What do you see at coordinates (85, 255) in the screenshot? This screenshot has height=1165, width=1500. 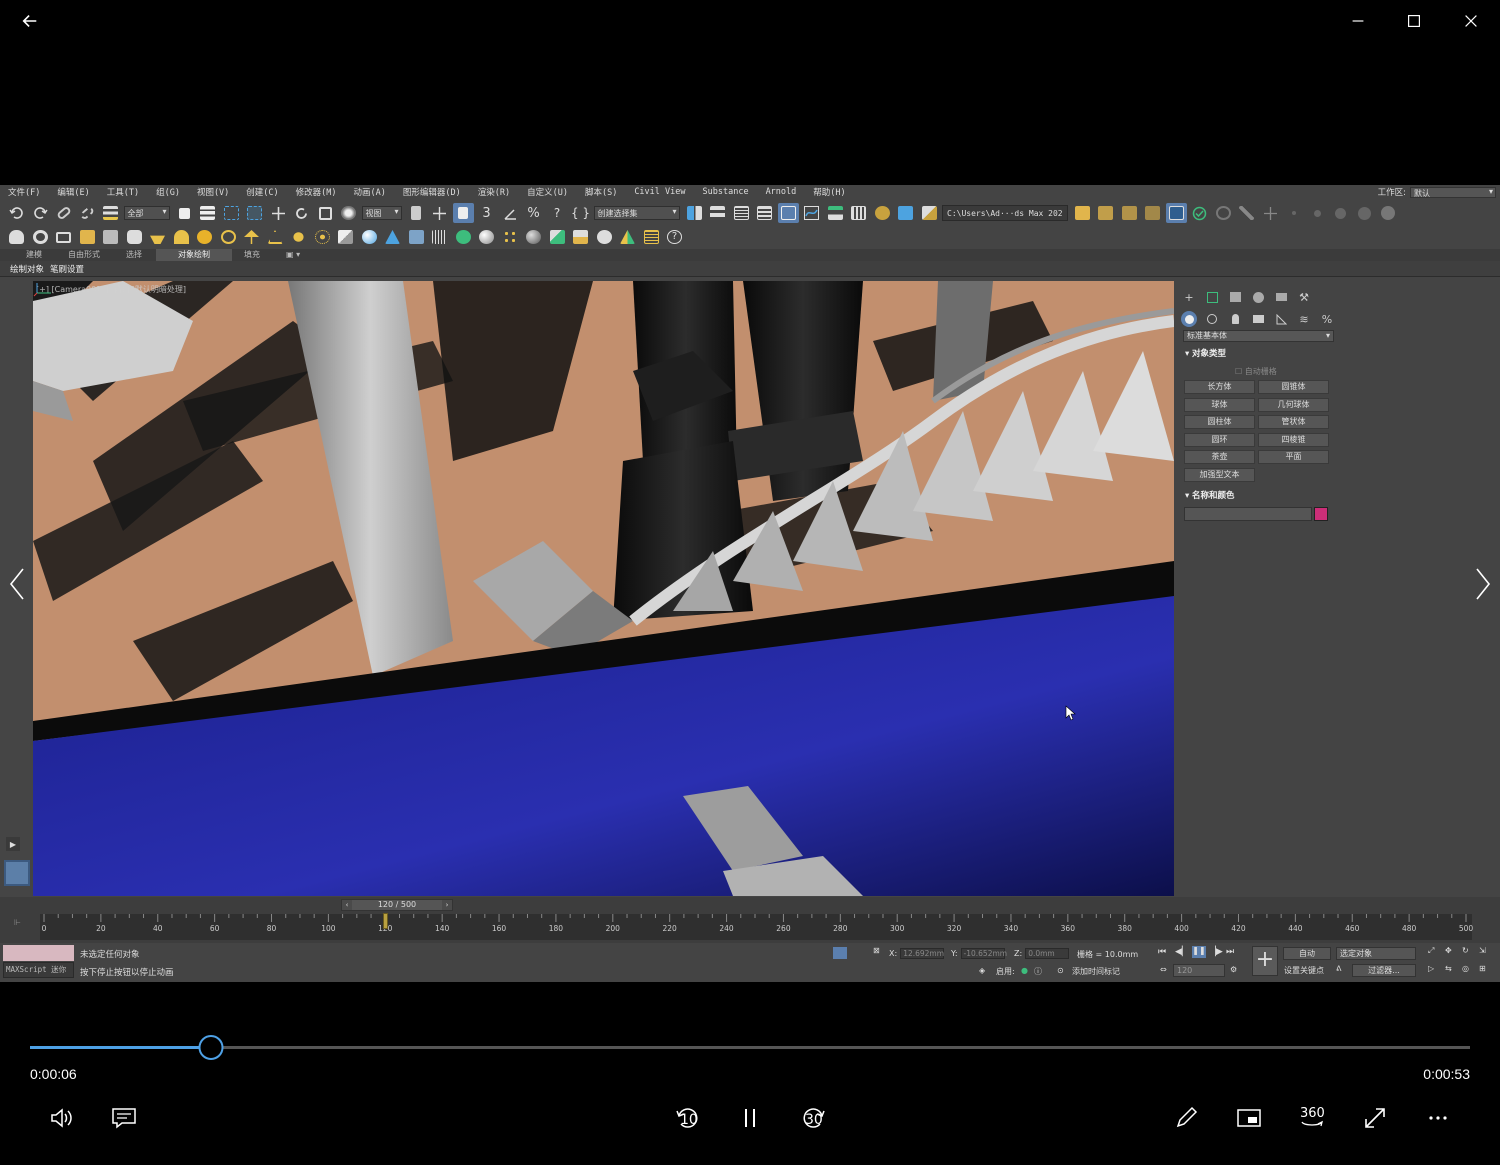 I see `ribbon-tab-freeform: 自由形式` at bounding box center [85, 255].